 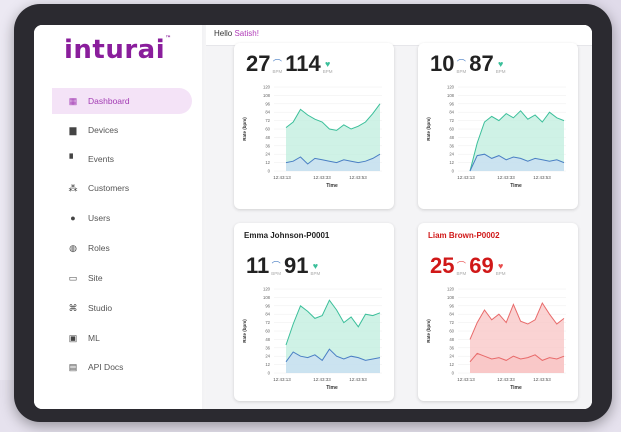 I want to click on respiration-rate: 27, so click(x=258, y=63).